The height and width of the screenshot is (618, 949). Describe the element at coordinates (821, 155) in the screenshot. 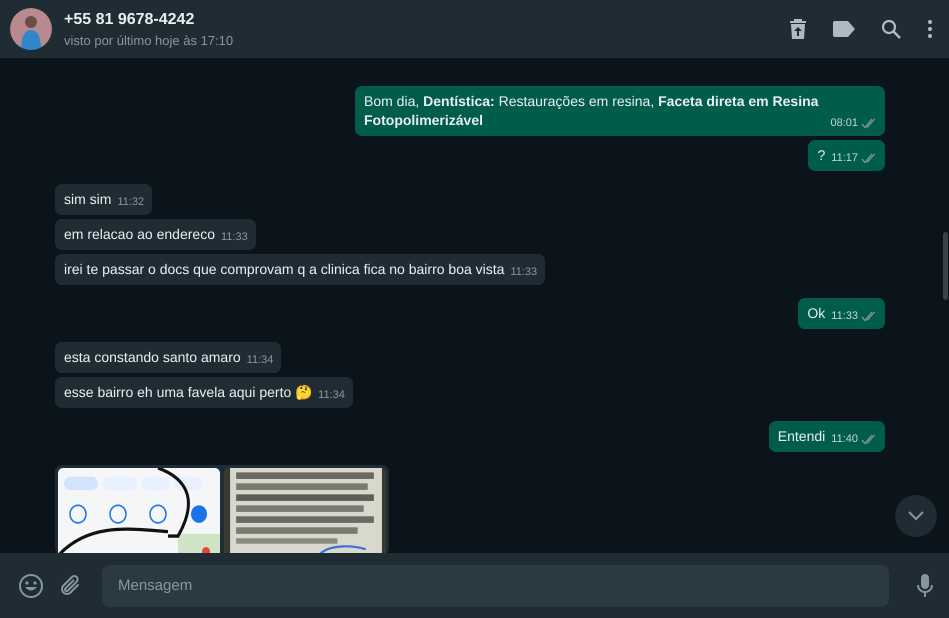

I see `message-text: ?` at that location.